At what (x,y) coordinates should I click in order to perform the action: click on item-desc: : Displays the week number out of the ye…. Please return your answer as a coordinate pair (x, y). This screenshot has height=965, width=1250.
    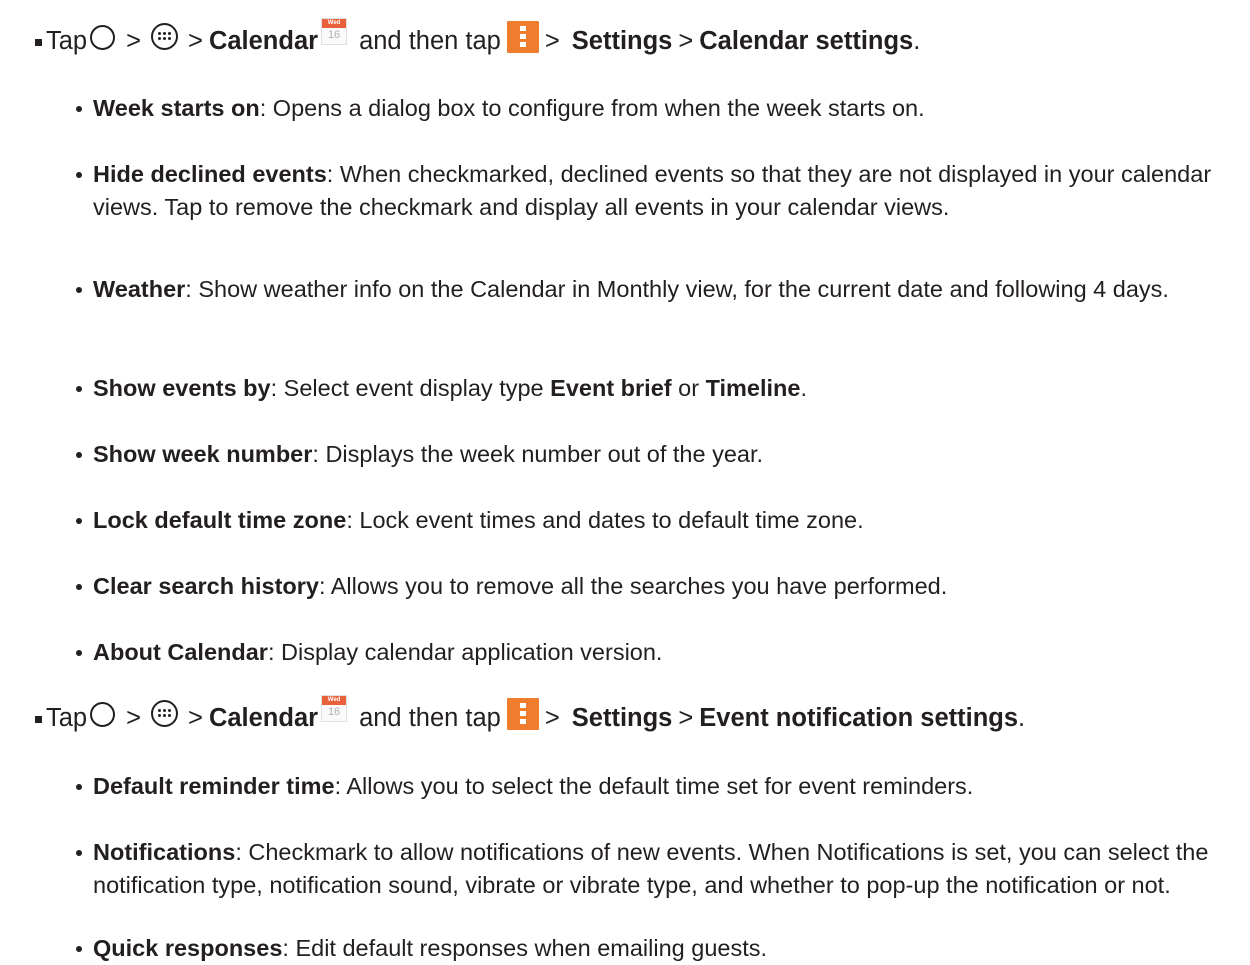
    Looking at the image, I should click on (538, 454).